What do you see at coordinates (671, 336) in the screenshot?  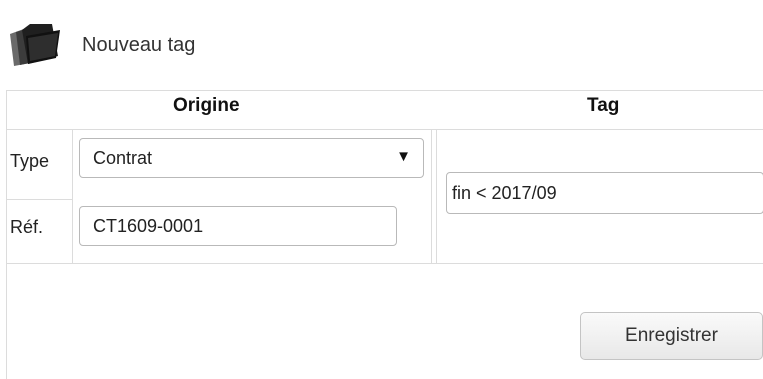 I see `save-button: Enregistrer` at bounding box center [671, 336].